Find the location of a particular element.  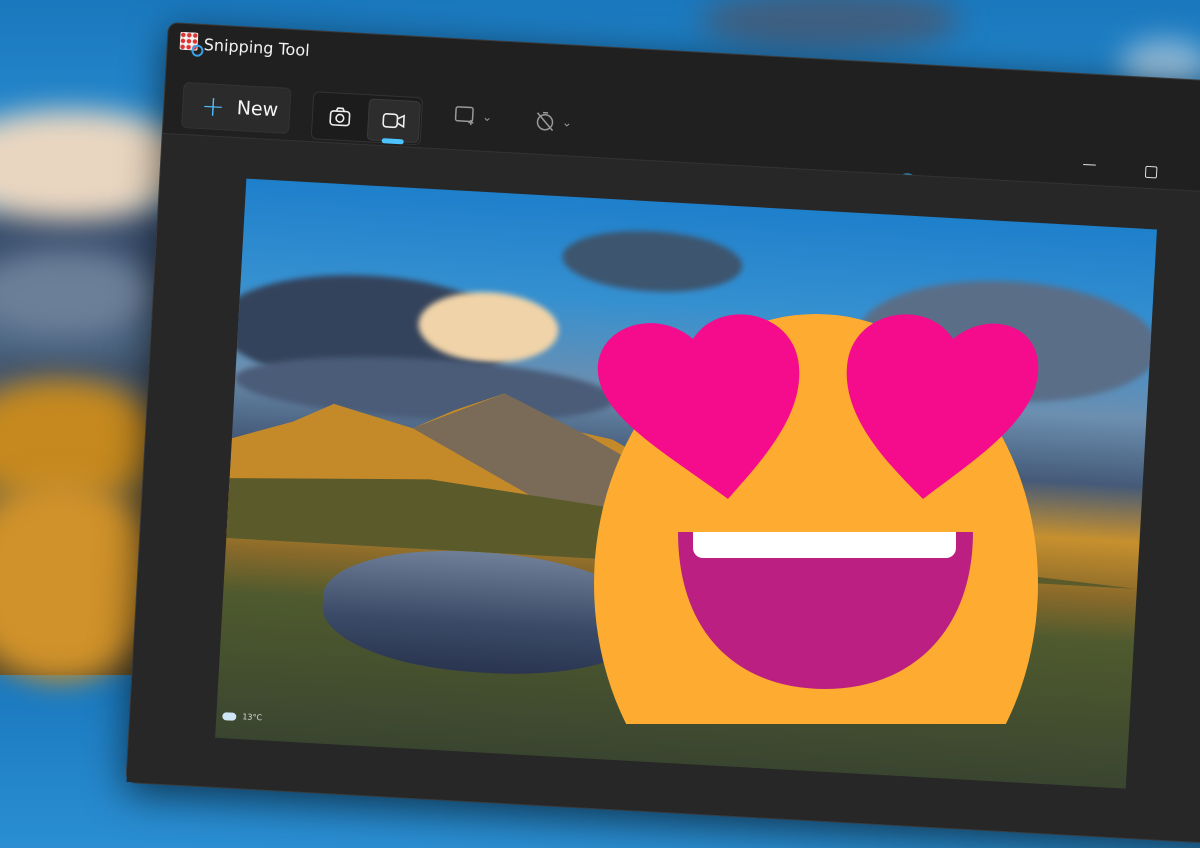

screenshot-mode-button is located at coordinates (340, 116).